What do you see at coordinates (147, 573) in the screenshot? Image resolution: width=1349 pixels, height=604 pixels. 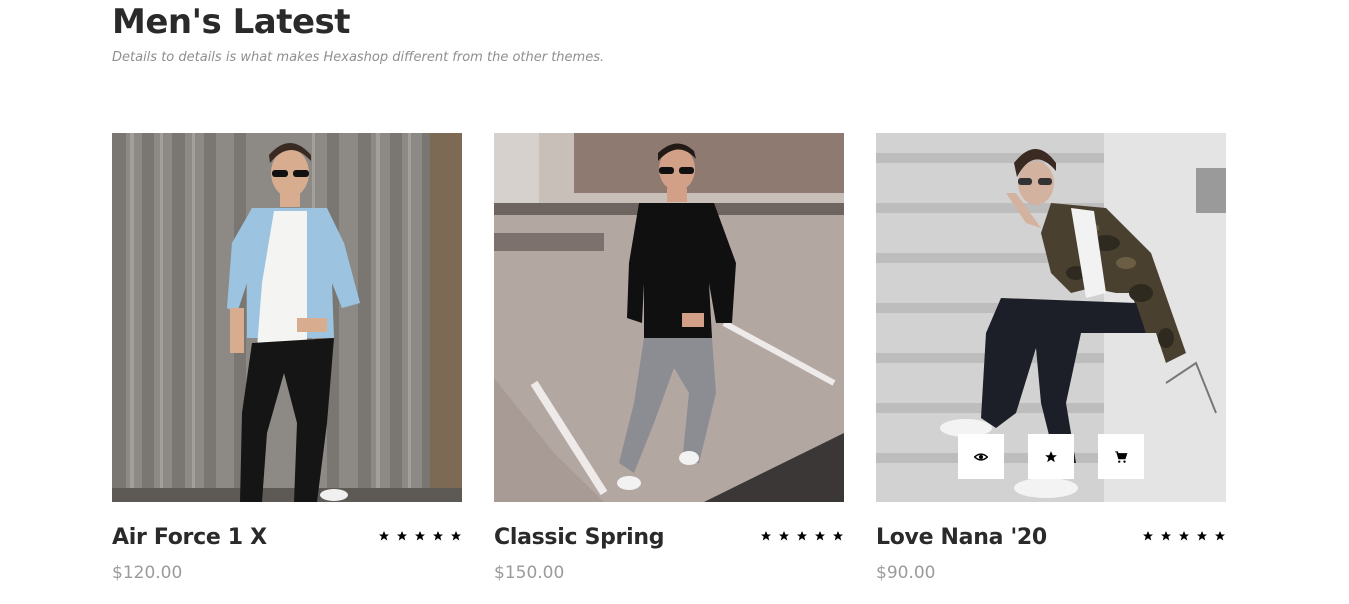 I see `product-price: $120.00` at bounding box center [147, 573].